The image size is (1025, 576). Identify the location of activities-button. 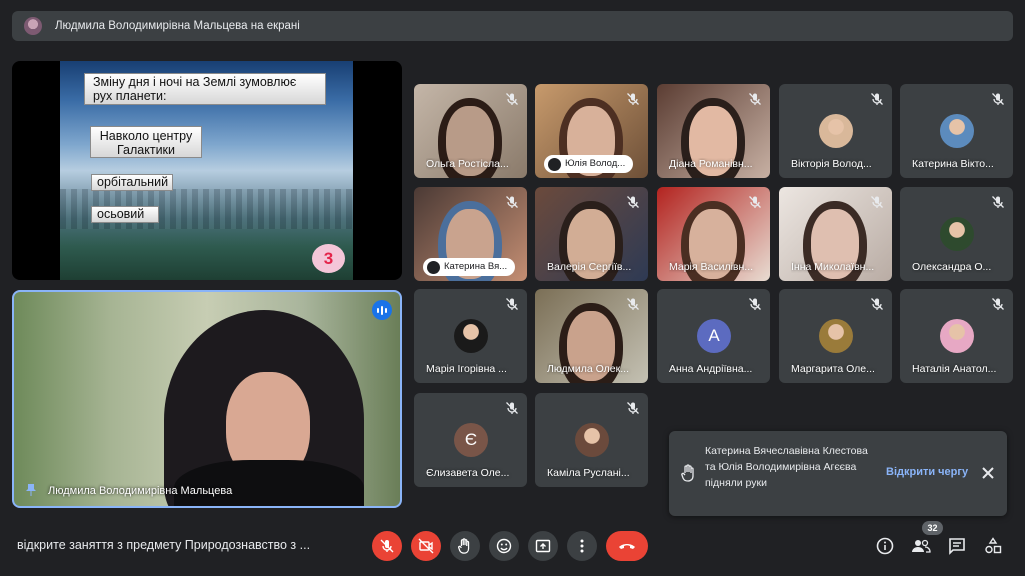
(993, 546).